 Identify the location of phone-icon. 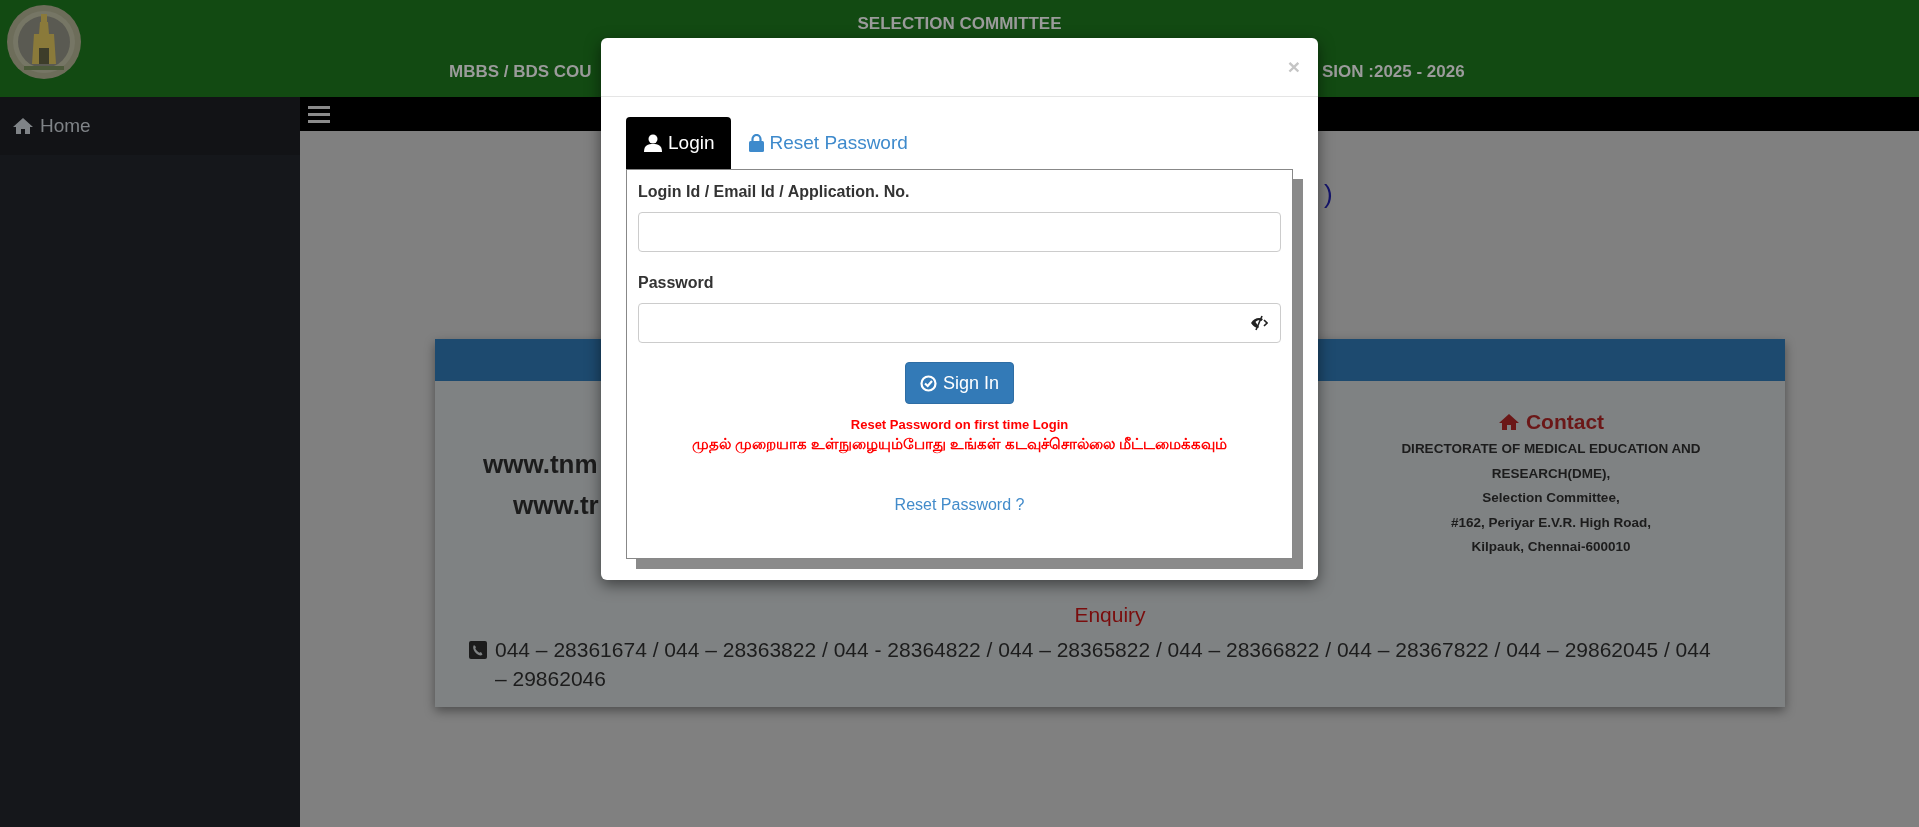
(478, 650).